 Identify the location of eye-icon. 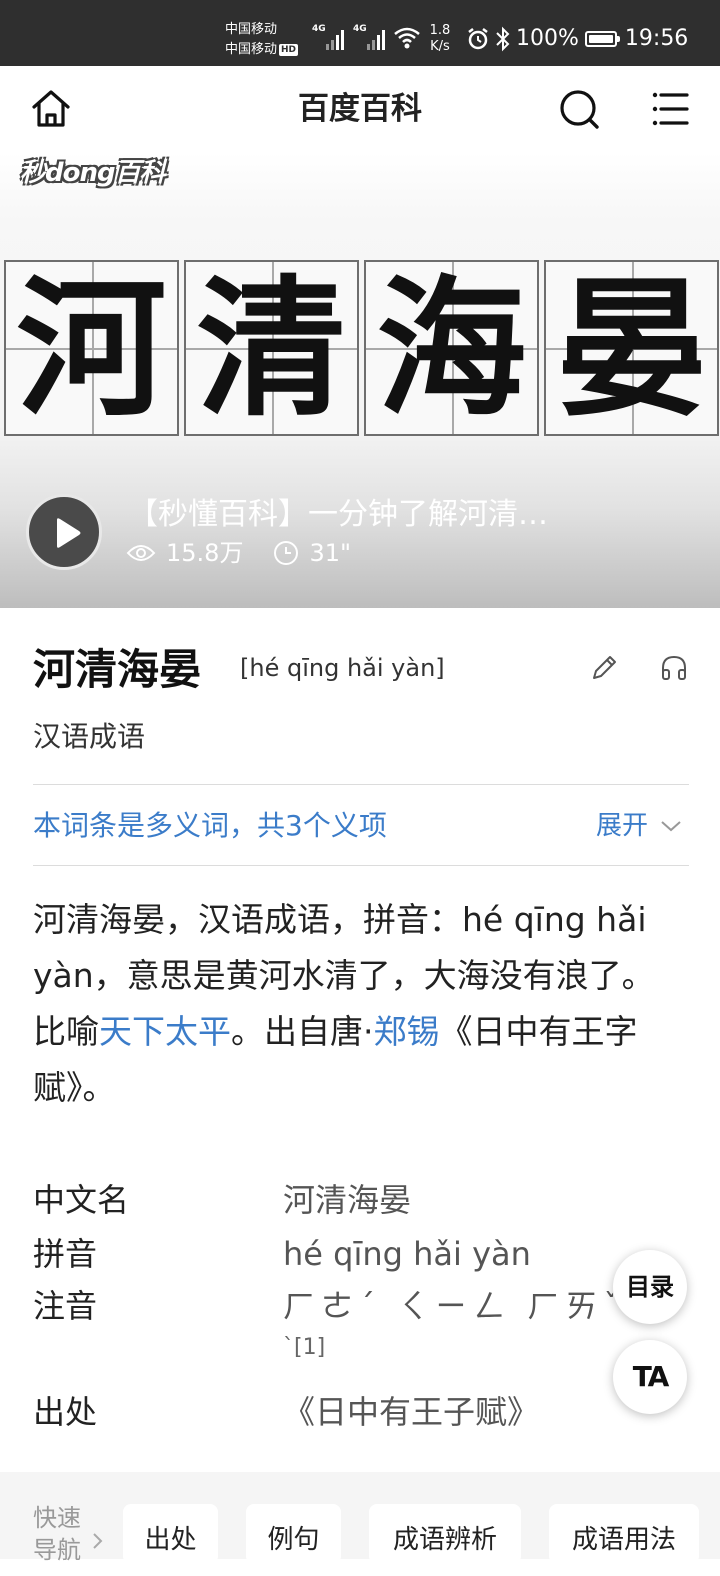
(141, 553).